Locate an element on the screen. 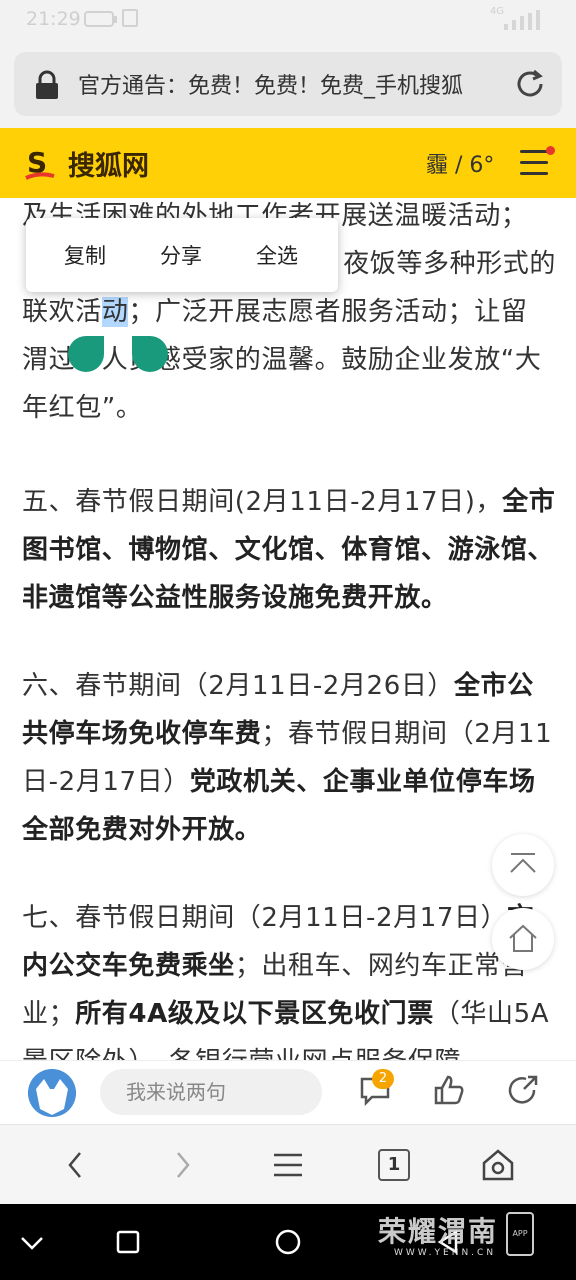 The height and width of the screenshot is (1280, 576). browser-home-icon is located at coordinates (498, 1165).